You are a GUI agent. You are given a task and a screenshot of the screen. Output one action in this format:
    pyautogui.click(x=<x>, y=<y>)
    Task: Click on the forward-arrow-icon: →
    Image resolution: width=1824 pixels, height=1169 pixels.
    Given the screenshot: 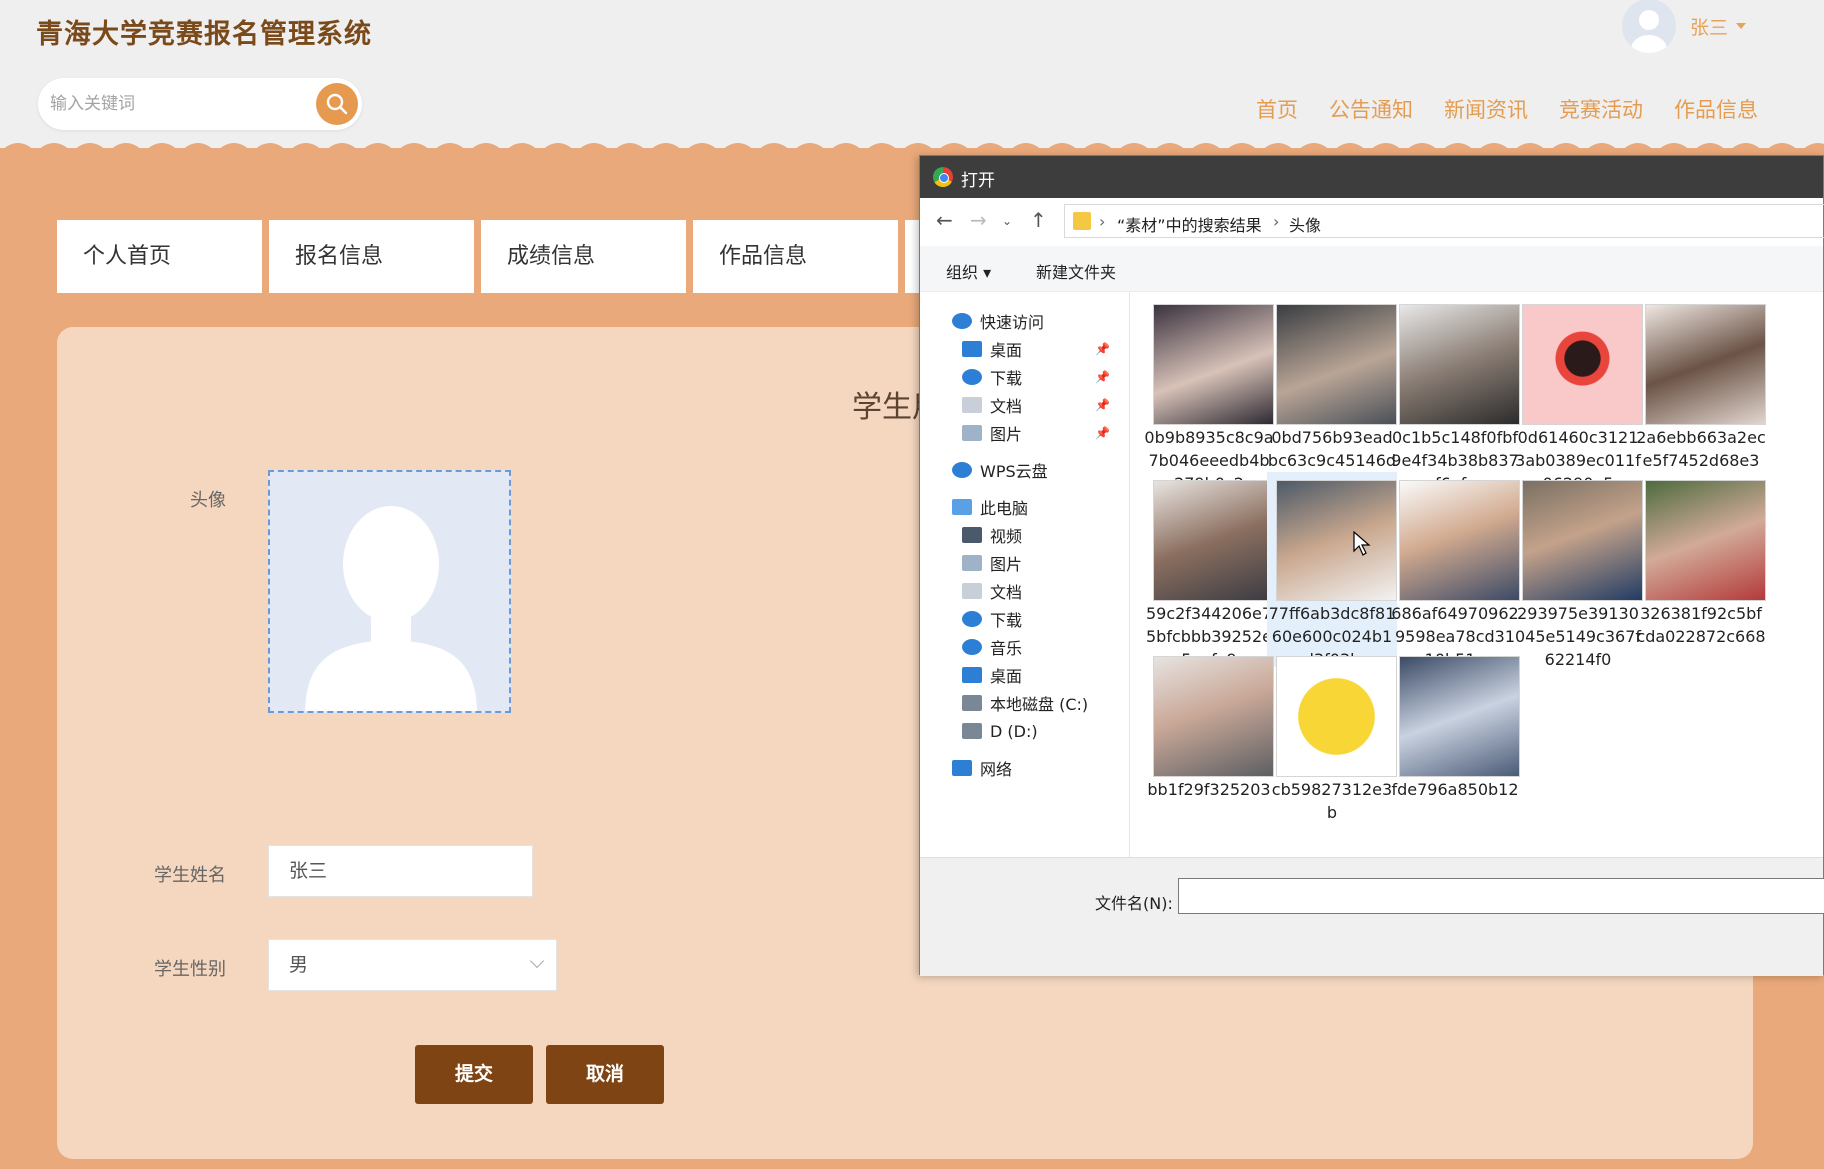 What is the action you would take?
    pyautogui.click(x=978, y=220)
    